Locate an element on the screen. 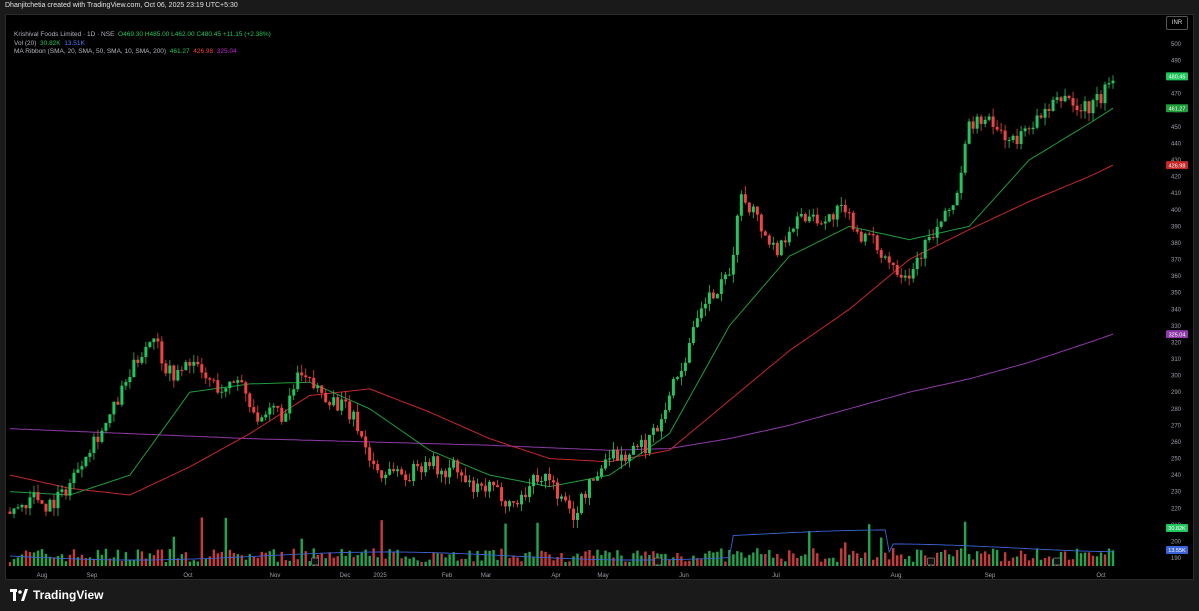  y-tick-label: 450 is located at coordinates (1176, 128).